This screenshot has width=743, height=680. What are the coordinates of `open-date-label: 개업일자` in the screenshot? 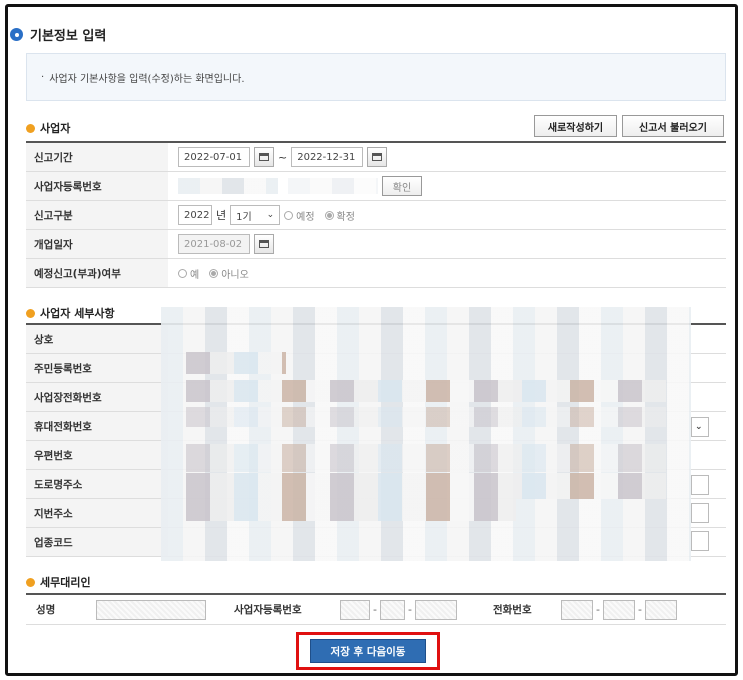 It's located at (97, 244).